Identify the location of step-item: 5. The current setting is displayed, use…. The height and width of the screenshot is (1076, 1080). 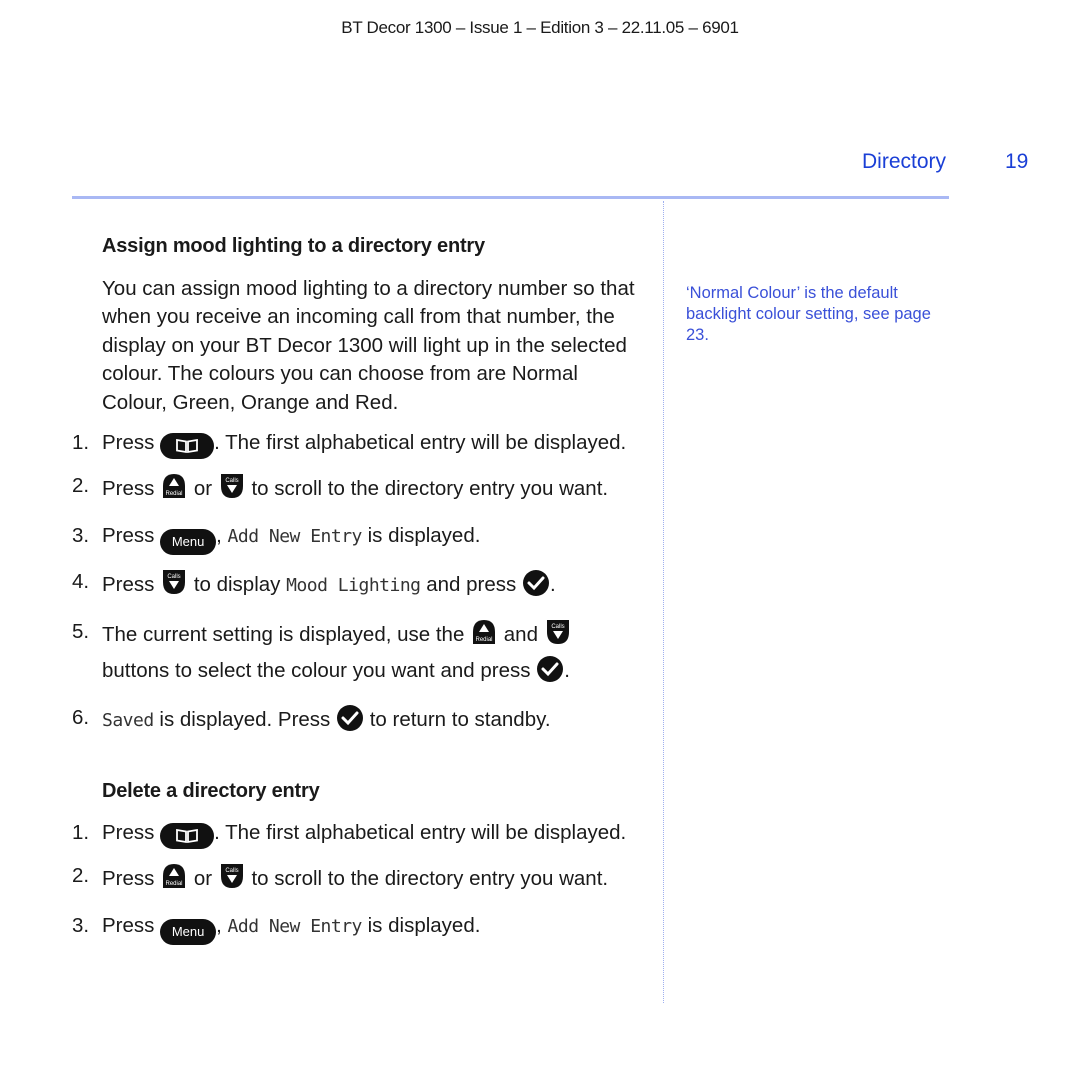
(357, 654).